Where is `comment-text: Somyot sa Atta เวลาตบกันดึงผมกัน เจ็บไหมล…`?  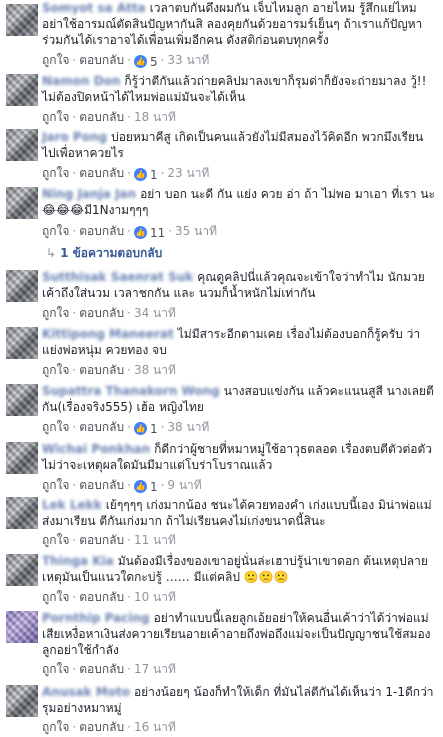 comment-text: Somyot sa Atta เวลาตบกันดึงผมกัน เจ็บไหมล… is located at coordinates (238, 24).